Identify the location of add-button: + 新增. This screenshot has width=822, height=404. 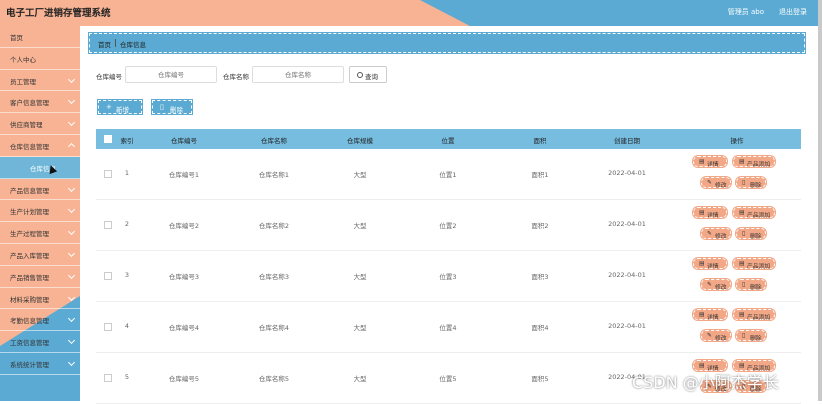
(120, 107).